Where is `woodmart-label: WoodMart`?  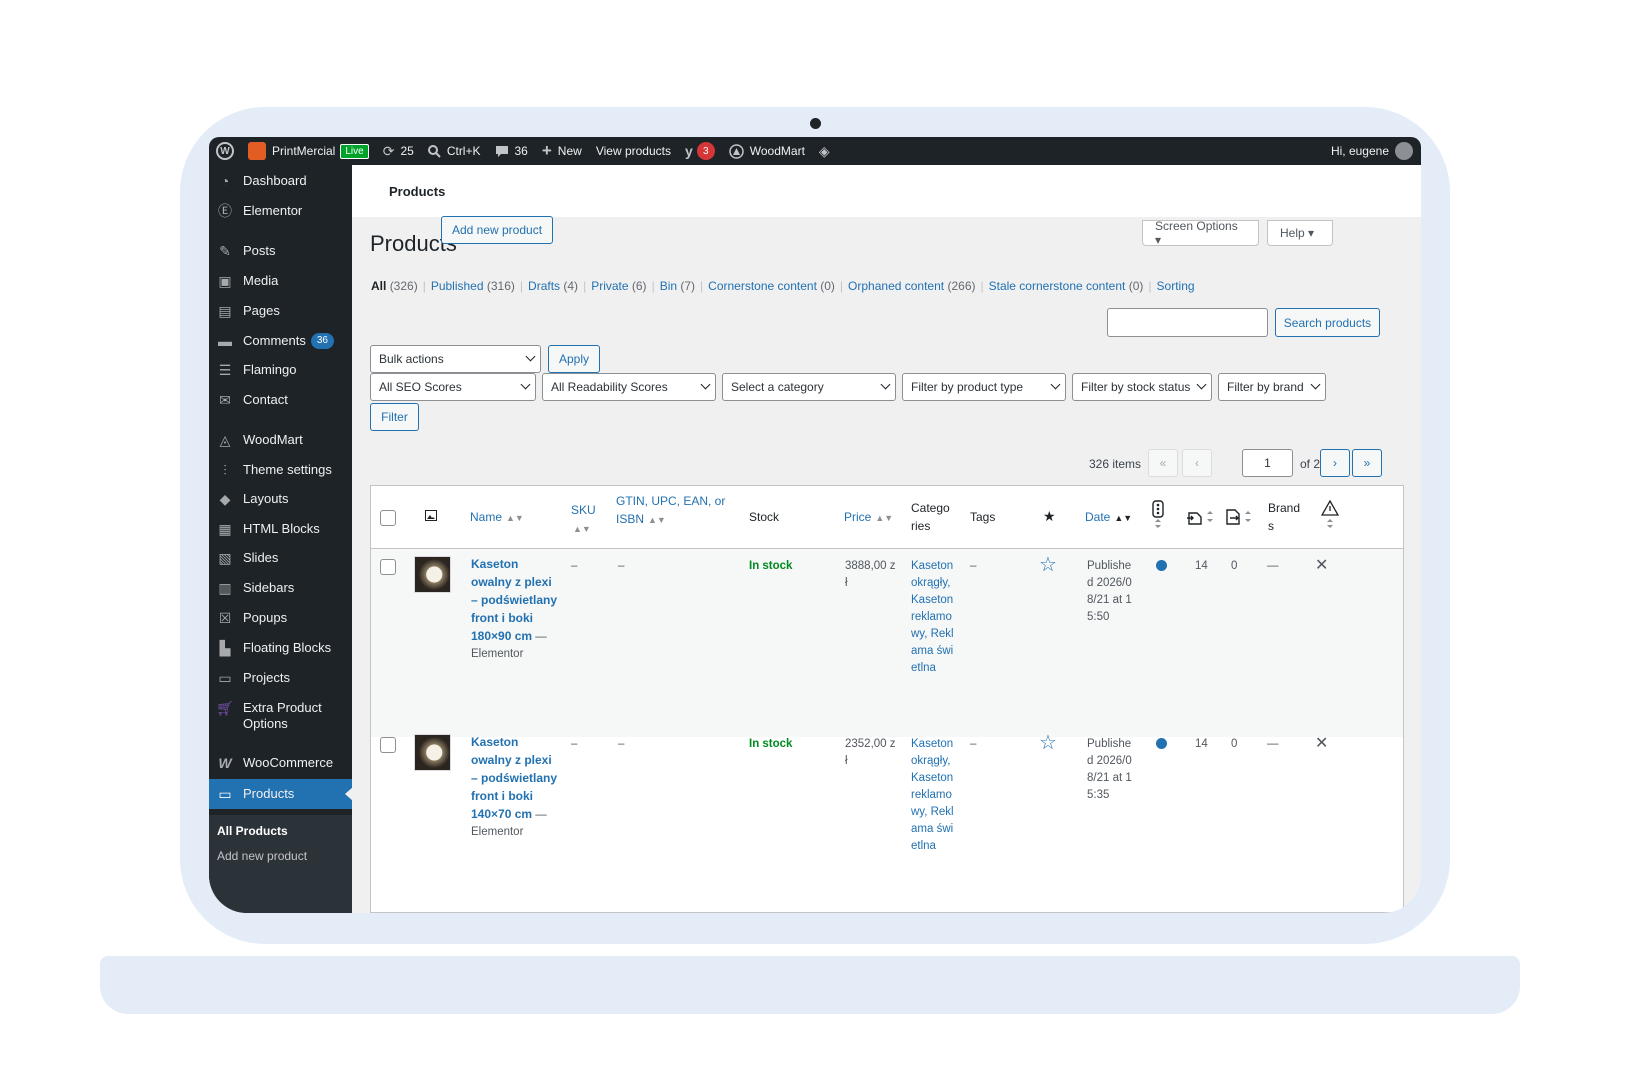 woodmart-label: WoodMart is located at coordinates (777, 151).